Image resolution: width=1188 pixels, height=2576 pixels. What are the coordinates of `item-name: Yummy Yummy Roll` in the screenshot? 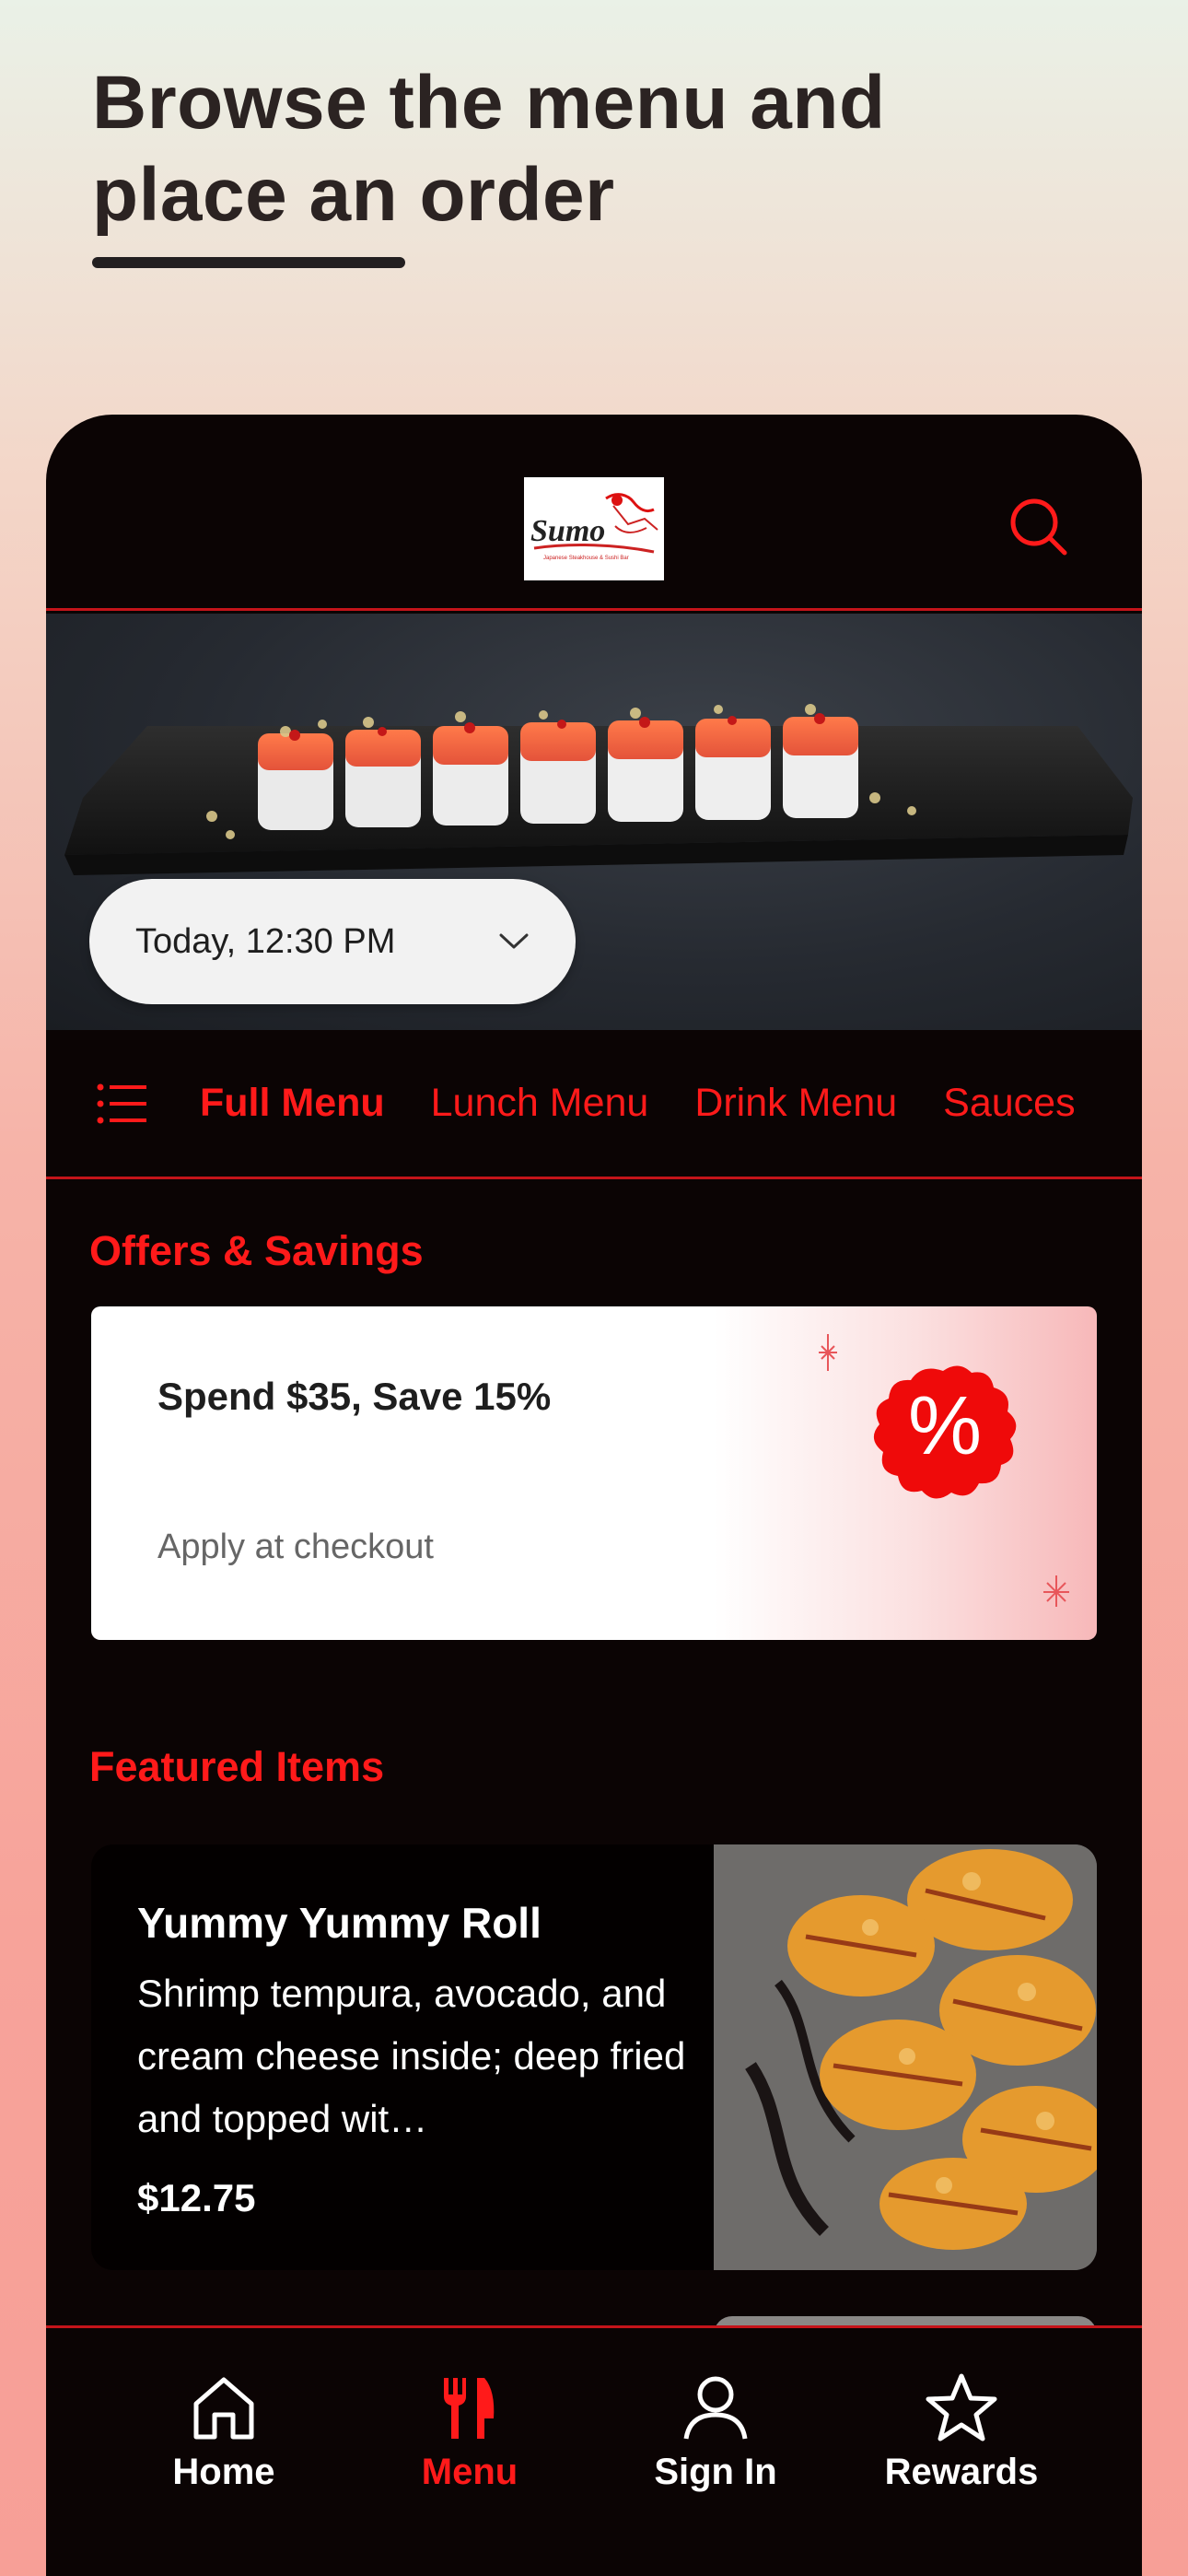 It's located at (339, 1923).